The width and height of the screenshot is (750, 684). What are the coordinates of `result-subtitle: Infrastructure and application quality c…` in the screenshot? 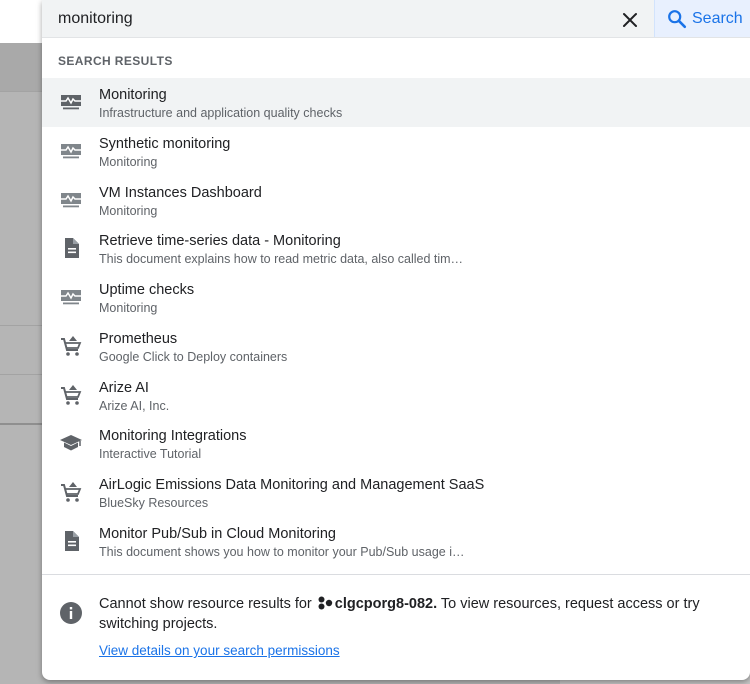 It's located at (221, 113).